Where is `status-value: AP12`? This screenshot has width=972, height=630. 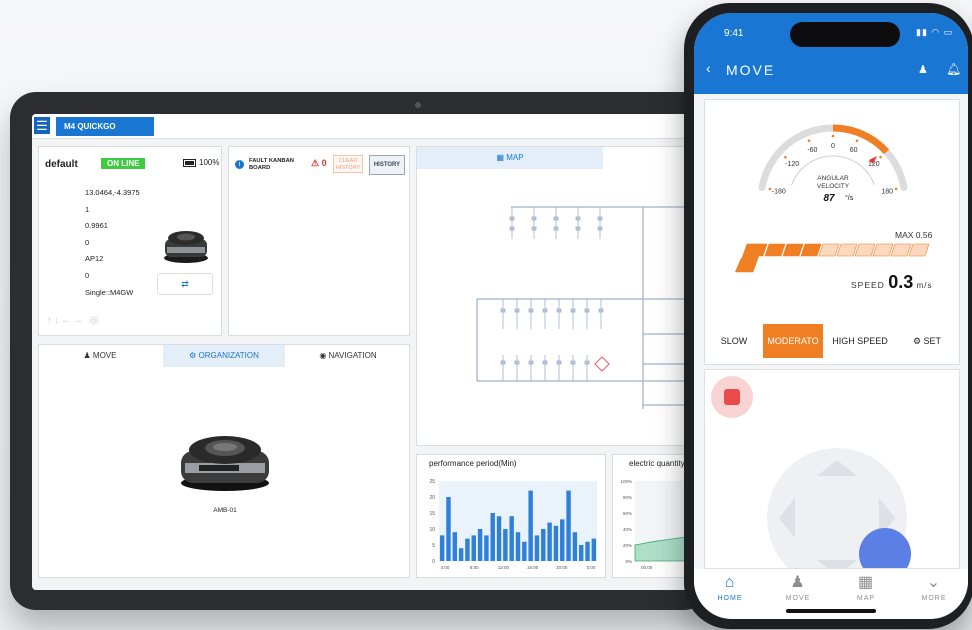 status-value: AP12 is located at coordinates (94, 259).